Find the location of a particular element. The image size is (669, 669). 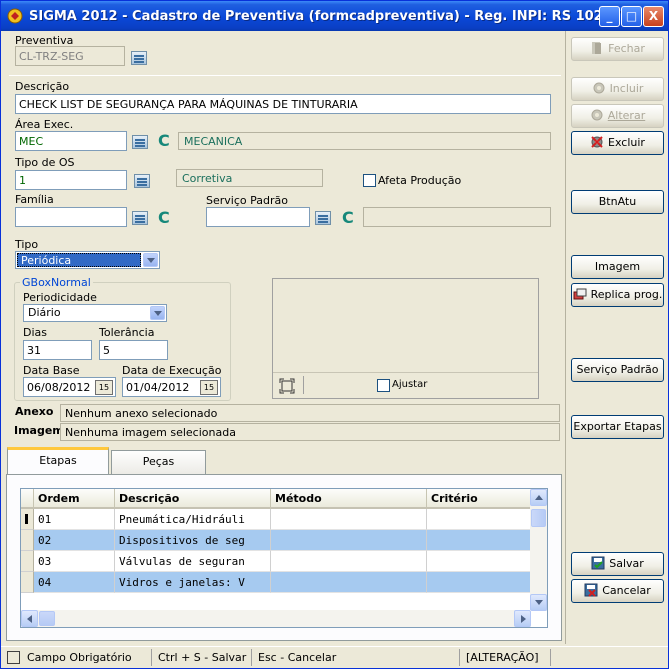

status-panel-empty is located at coordinates (605, 657).